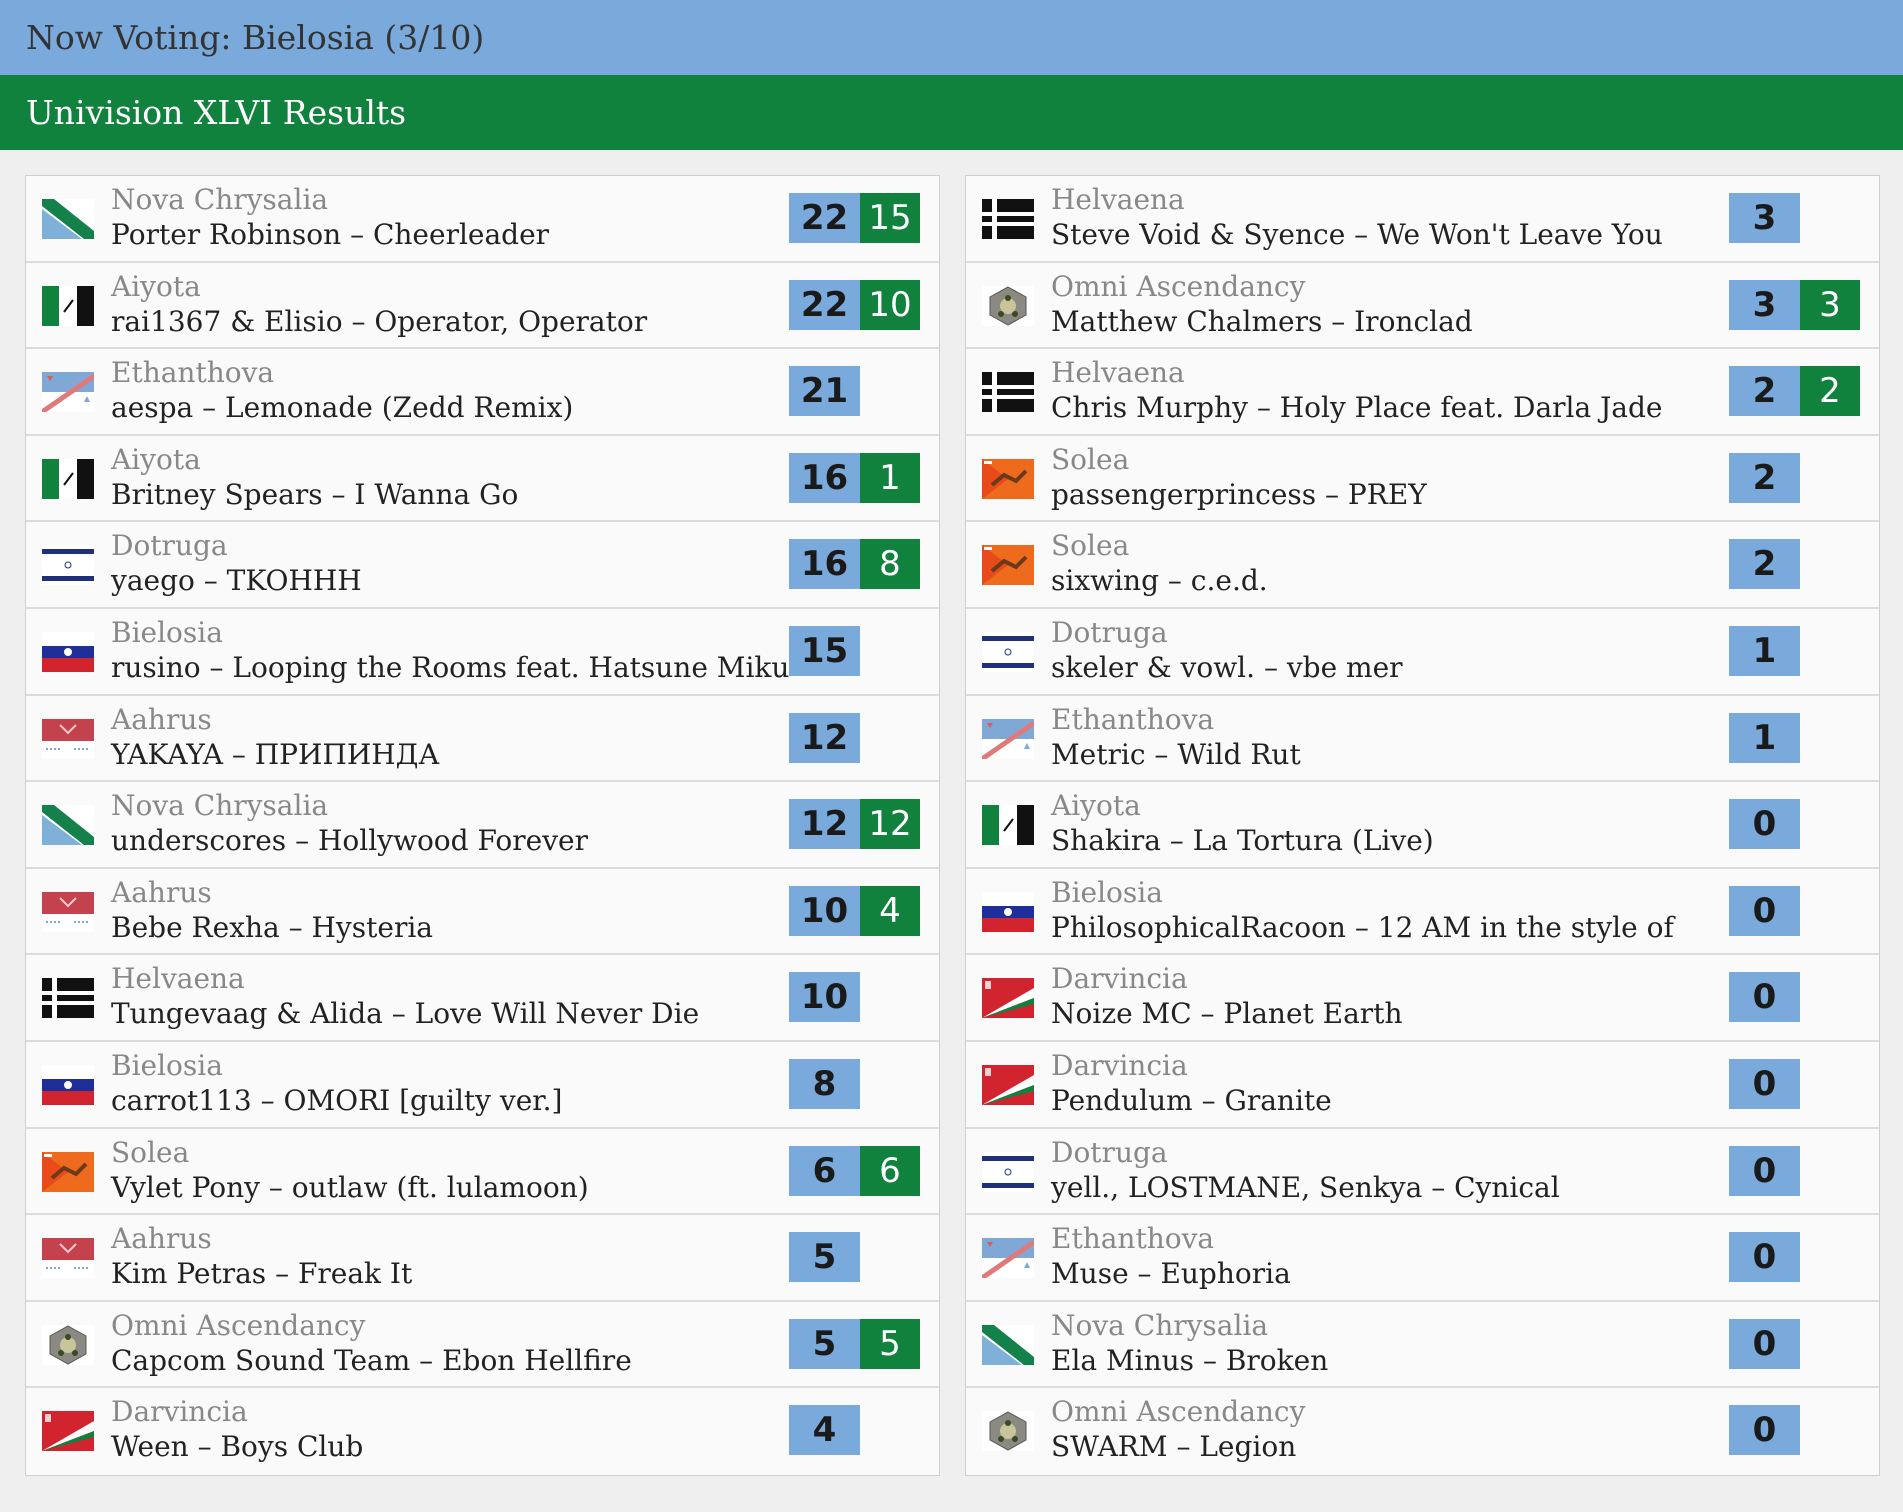 The image size is (1903, 1512). What do you see at coordinates (1159, 581) in the screenshot?
I see `song-title: sixwing – c.e.d.` at bounding box center [1159, 581].